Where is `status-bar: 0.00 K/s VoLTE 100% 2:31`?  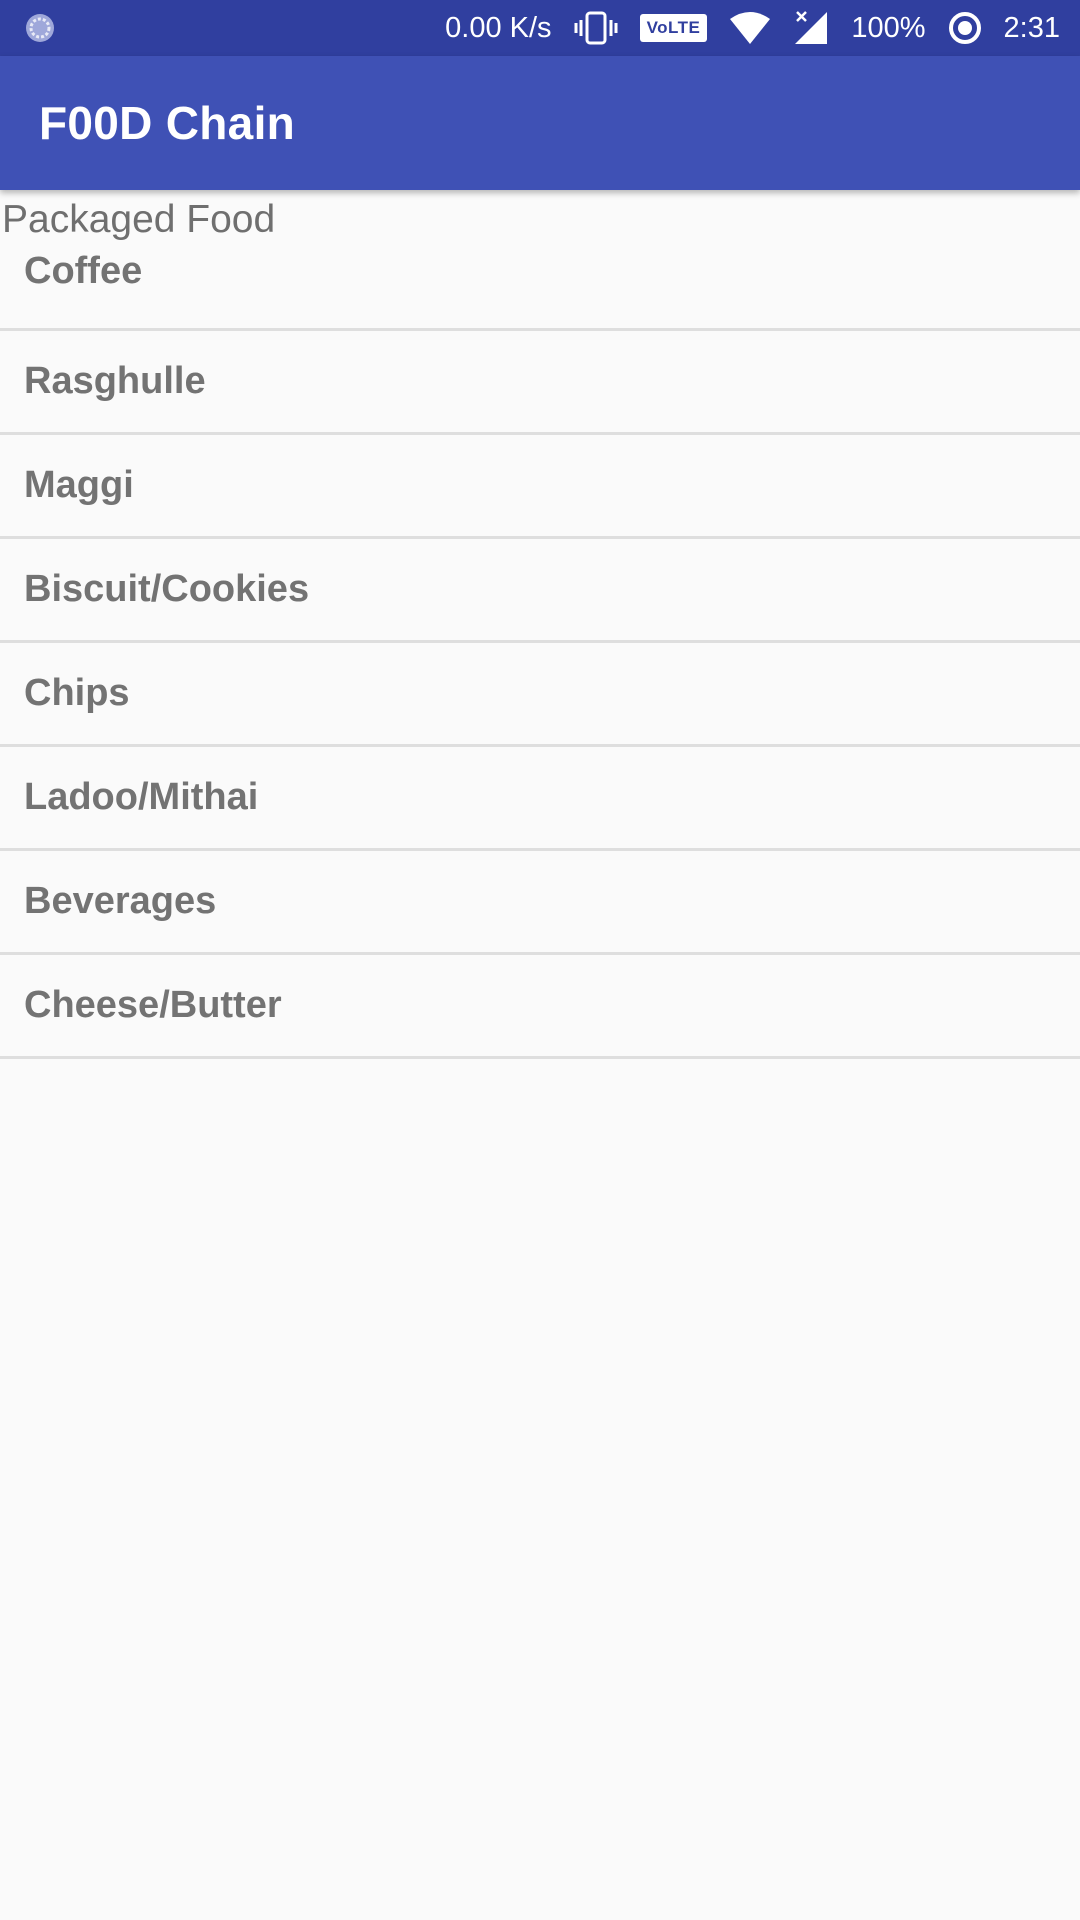
status-bar: 0.00 K/s VoLTE 100% 2:31 is located at coordinates (540, 28).